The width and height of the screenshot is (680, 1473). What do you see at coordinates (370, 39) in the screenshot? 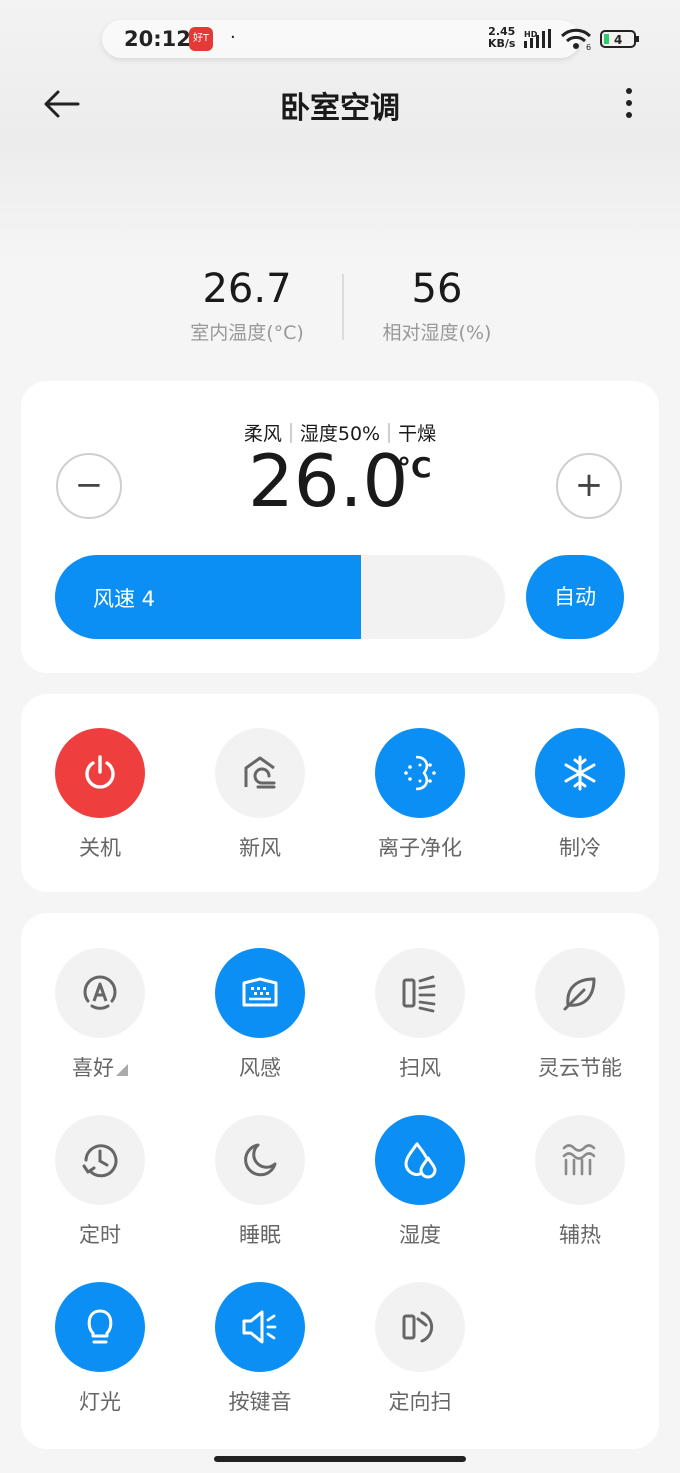
I see `status-bar: 20:12 好T · 2.45 KB/s HD 6 4` at bounding box center [370, 39].